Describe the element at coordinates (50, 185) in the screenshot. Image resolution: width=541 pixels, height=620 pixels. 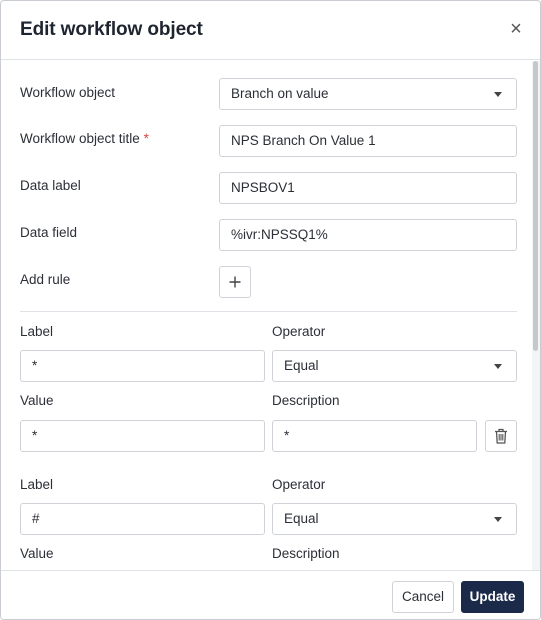
I see `data-label-label: Data label` at that location.